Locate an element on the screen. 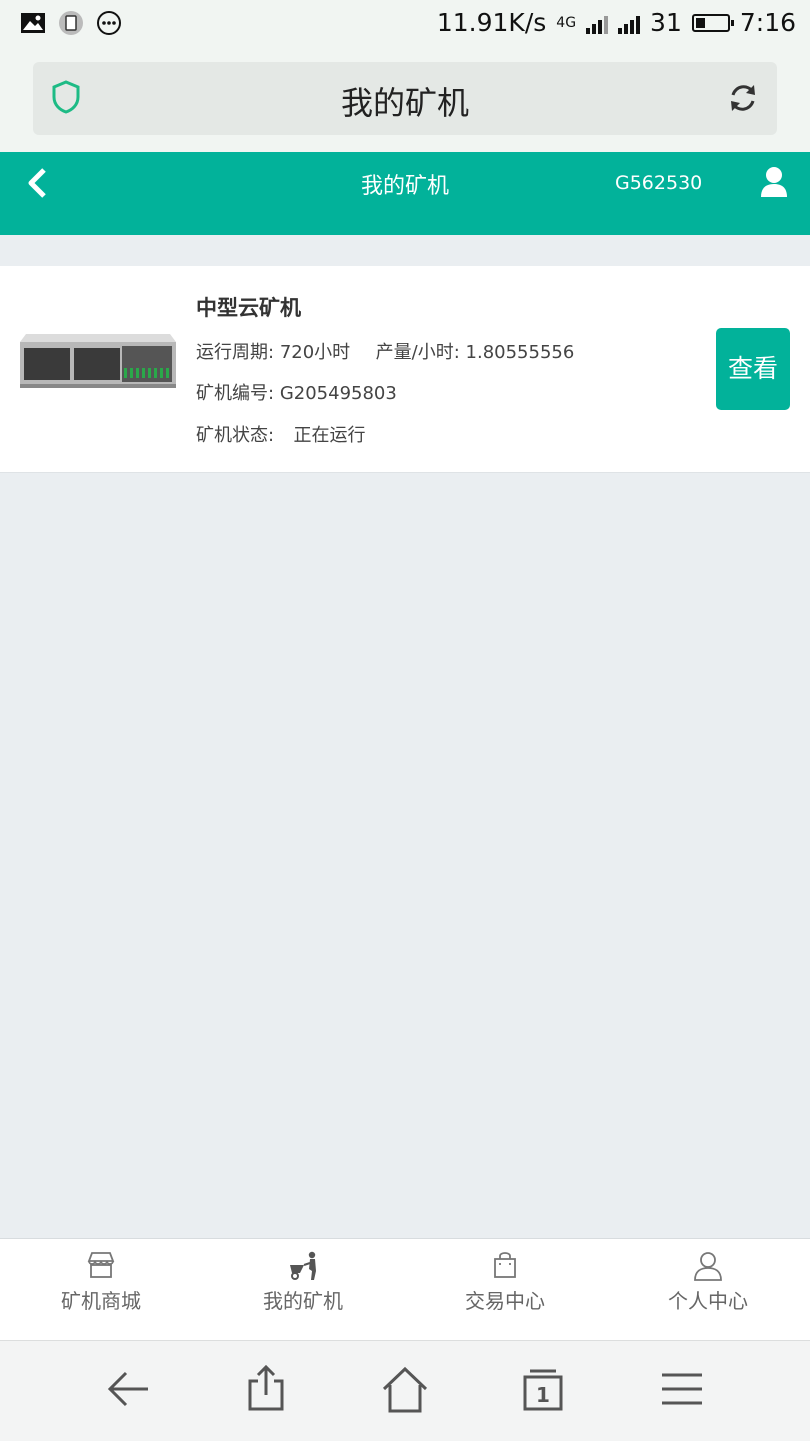 This screenshot has width=810, height=1441. tab-store: 矿机商城 is located at coordinates (101, 1290).